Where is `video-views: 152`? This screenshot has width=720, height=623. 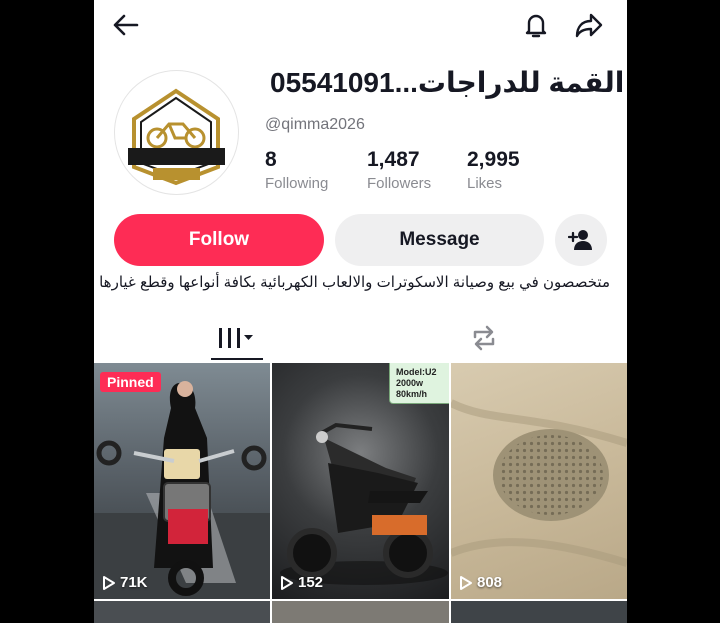
video-views: 152 is located at coordinates (301, 582).